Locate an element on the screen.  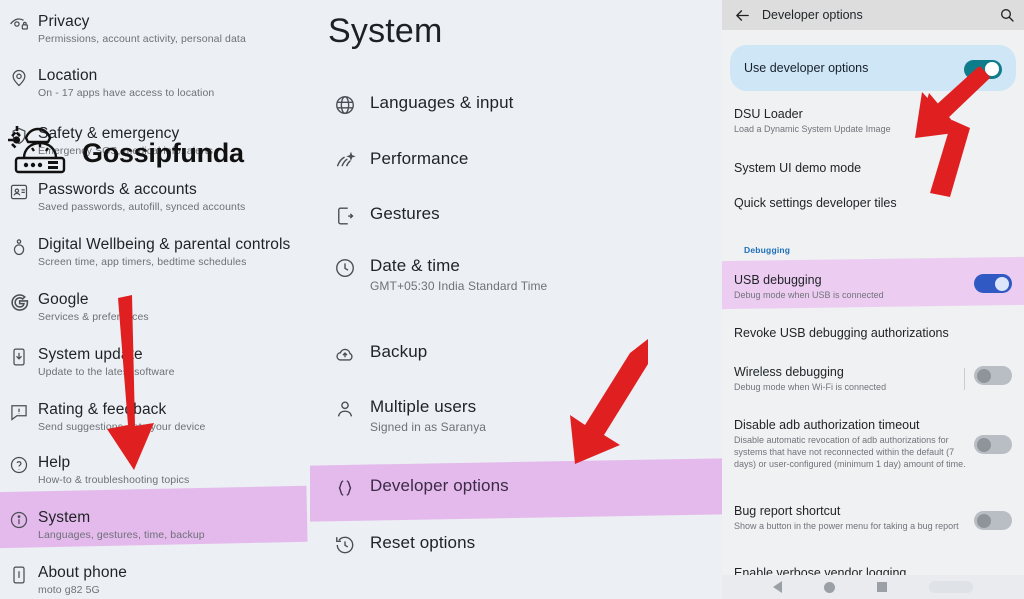
section-label-debugging: Debugging is located at coordinates (767, 250).